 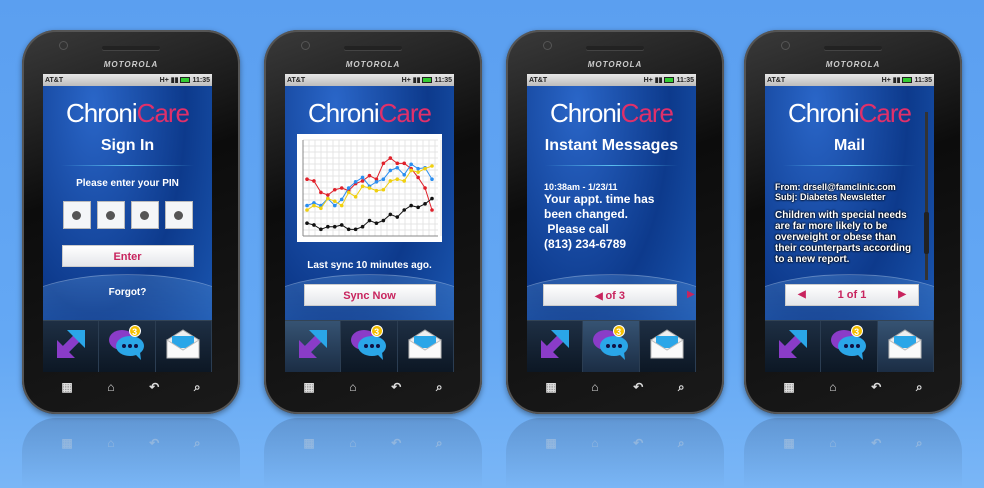 I want to click on forgot-link: Forgot?, so click(x=127, y=292).